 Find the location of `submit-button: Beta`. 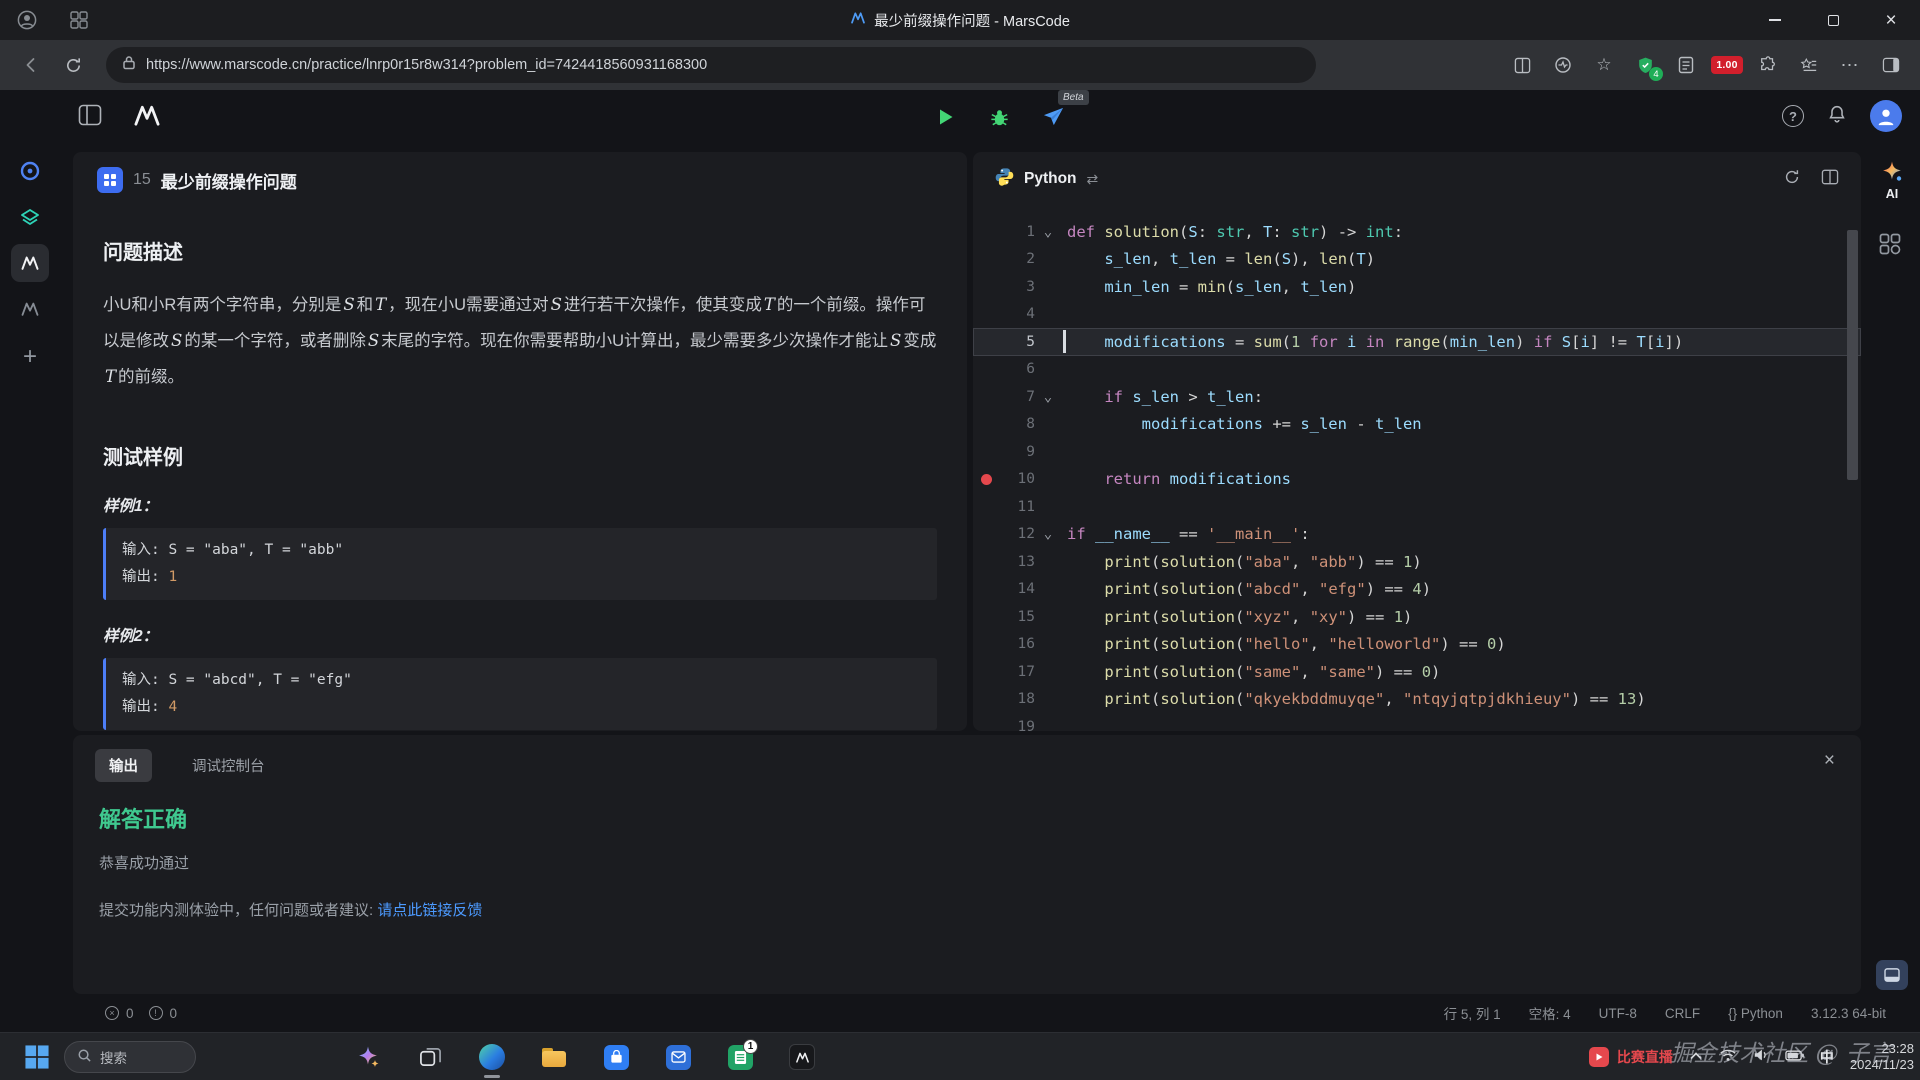

submit-button: Beta is located at coordinates (1063, 111).